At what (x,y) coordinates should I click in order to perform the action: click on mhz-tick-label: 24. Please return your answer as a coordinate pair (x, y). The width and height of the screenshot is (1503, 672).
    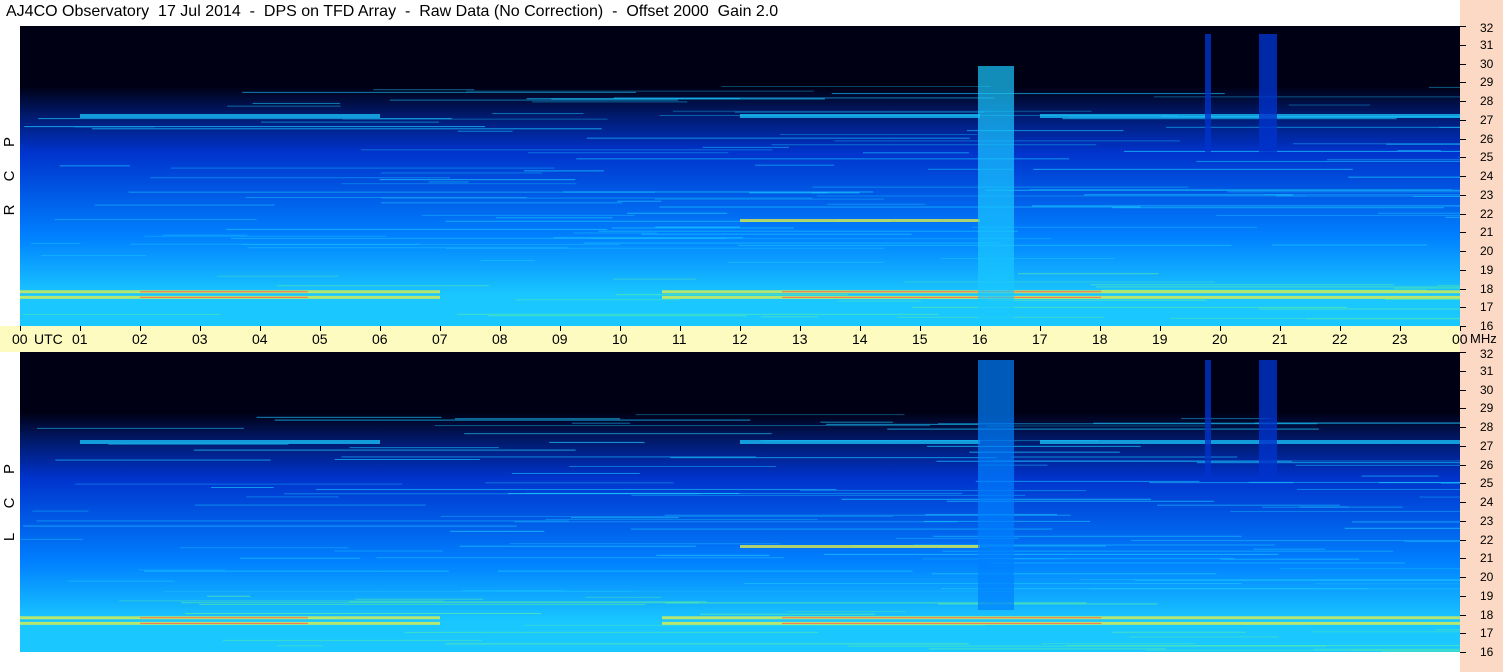
    Looking at the image, I should click on (1487, 176).